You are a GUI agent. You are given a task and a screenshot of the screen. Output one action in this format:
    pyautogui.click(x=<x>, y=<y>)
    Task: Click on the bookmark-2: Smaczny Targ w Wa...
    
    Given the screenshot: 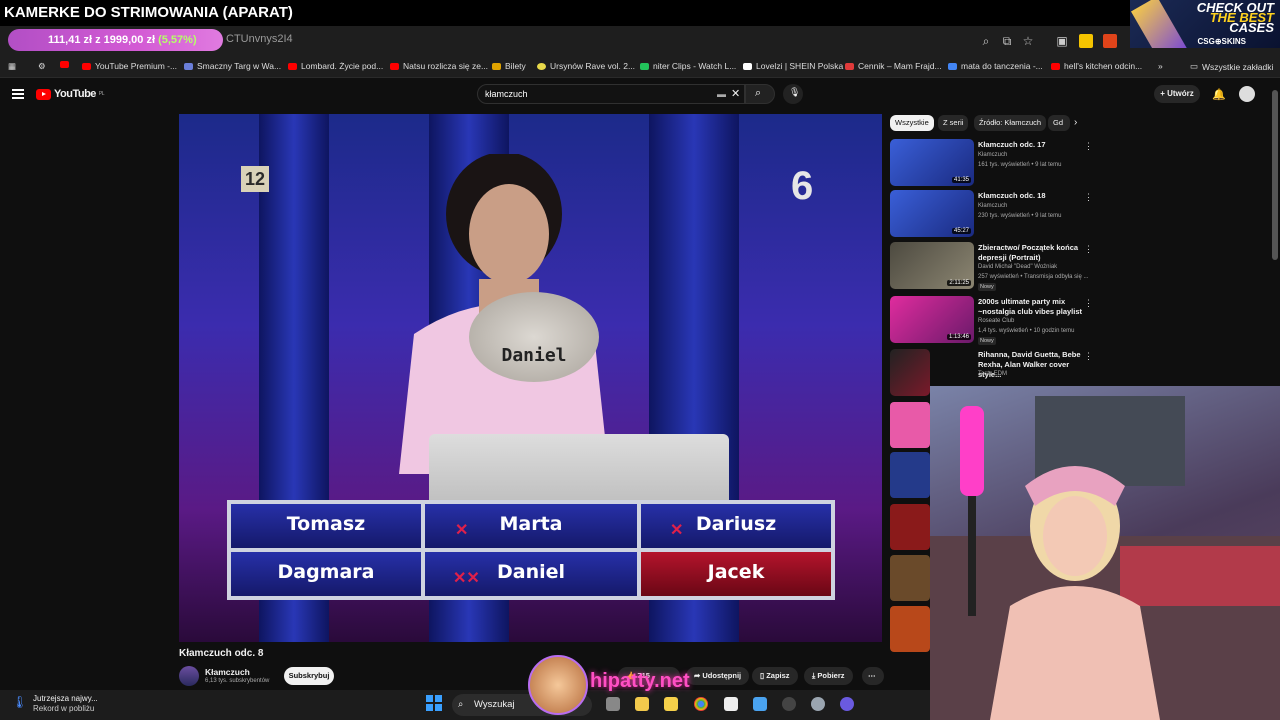 What is the action you would take?
    pyautogui.click(x=232, y=66)
    